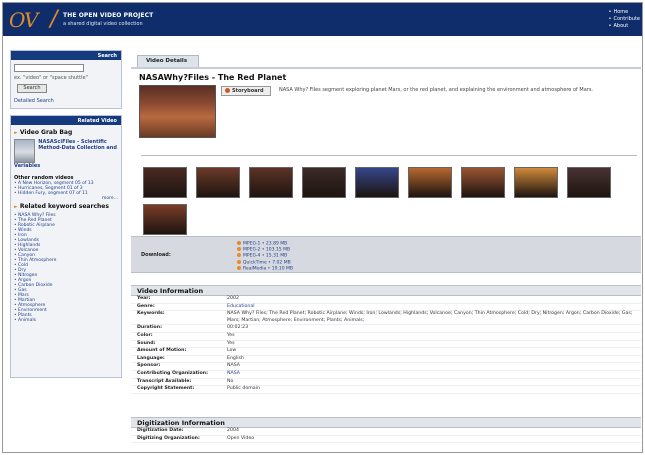  I want to click on download-label: MPEG-1 • 23.89 MB, so click(265, 244).